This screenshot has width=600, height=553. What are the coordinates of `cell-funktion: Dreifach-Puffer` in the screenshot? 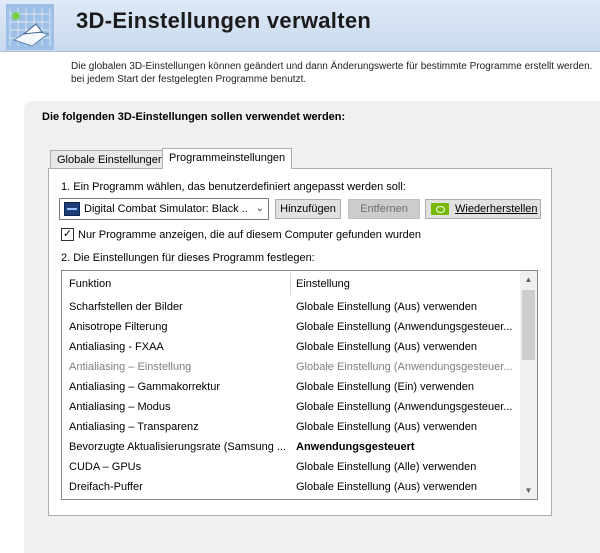 It's located at (106, 487).